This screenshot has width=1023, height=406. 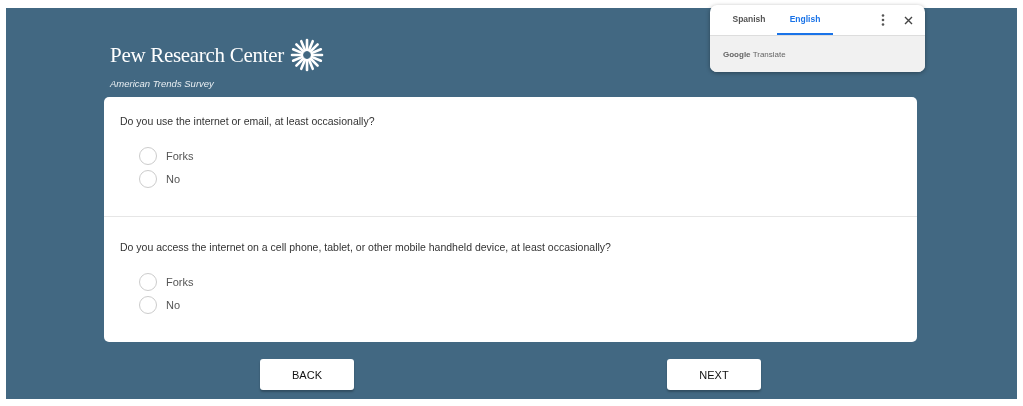 I want to click on google-translate-label: Google Translate, so click(x=754, y=54).